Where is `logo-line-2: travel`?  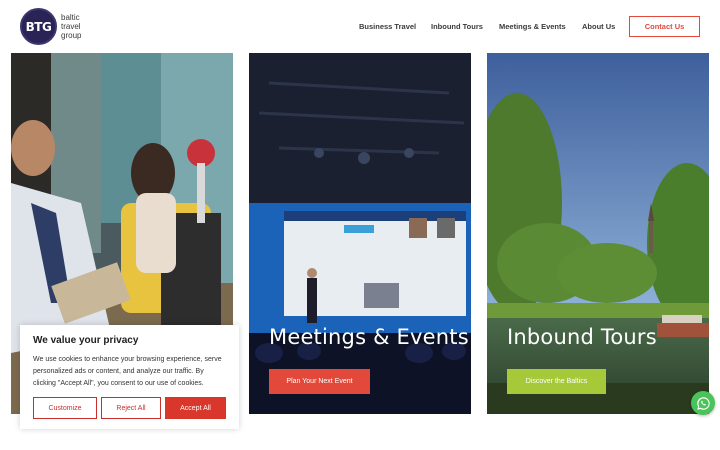
logo-line-2: travel is located at coordinates (71, 26).